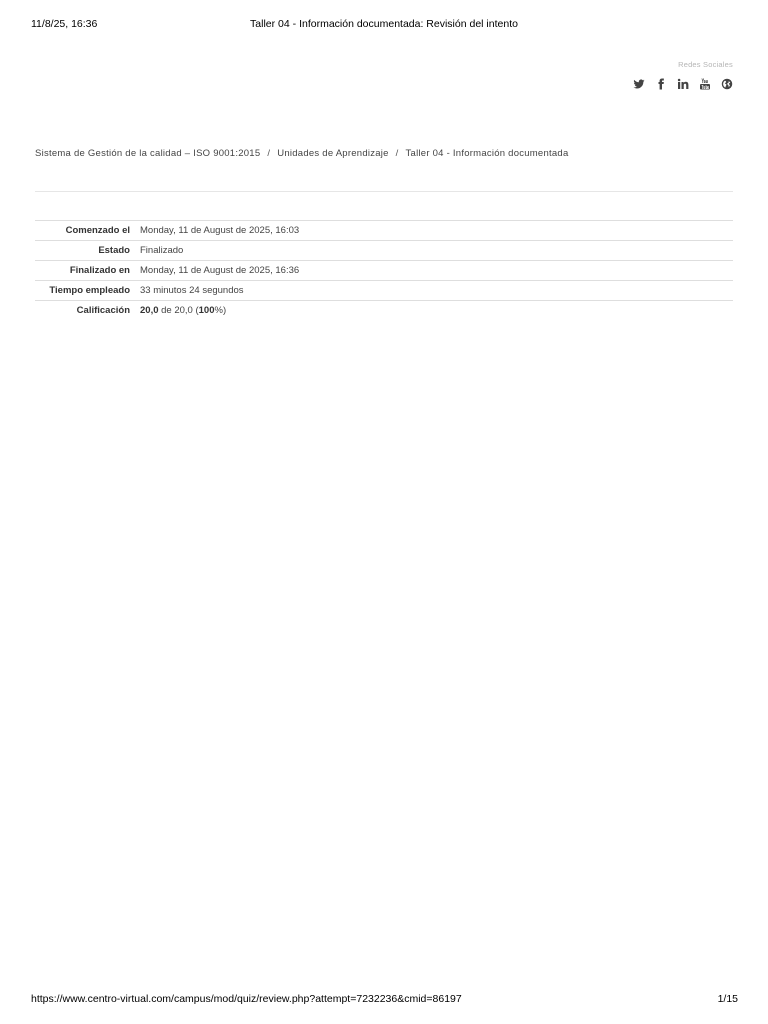 The height and width of the screenshot is (1024, 768). What do you see at coordinates (727, 999) in the screenshot?
I see `page-number: 1/15` at bounding box center [727, 999].